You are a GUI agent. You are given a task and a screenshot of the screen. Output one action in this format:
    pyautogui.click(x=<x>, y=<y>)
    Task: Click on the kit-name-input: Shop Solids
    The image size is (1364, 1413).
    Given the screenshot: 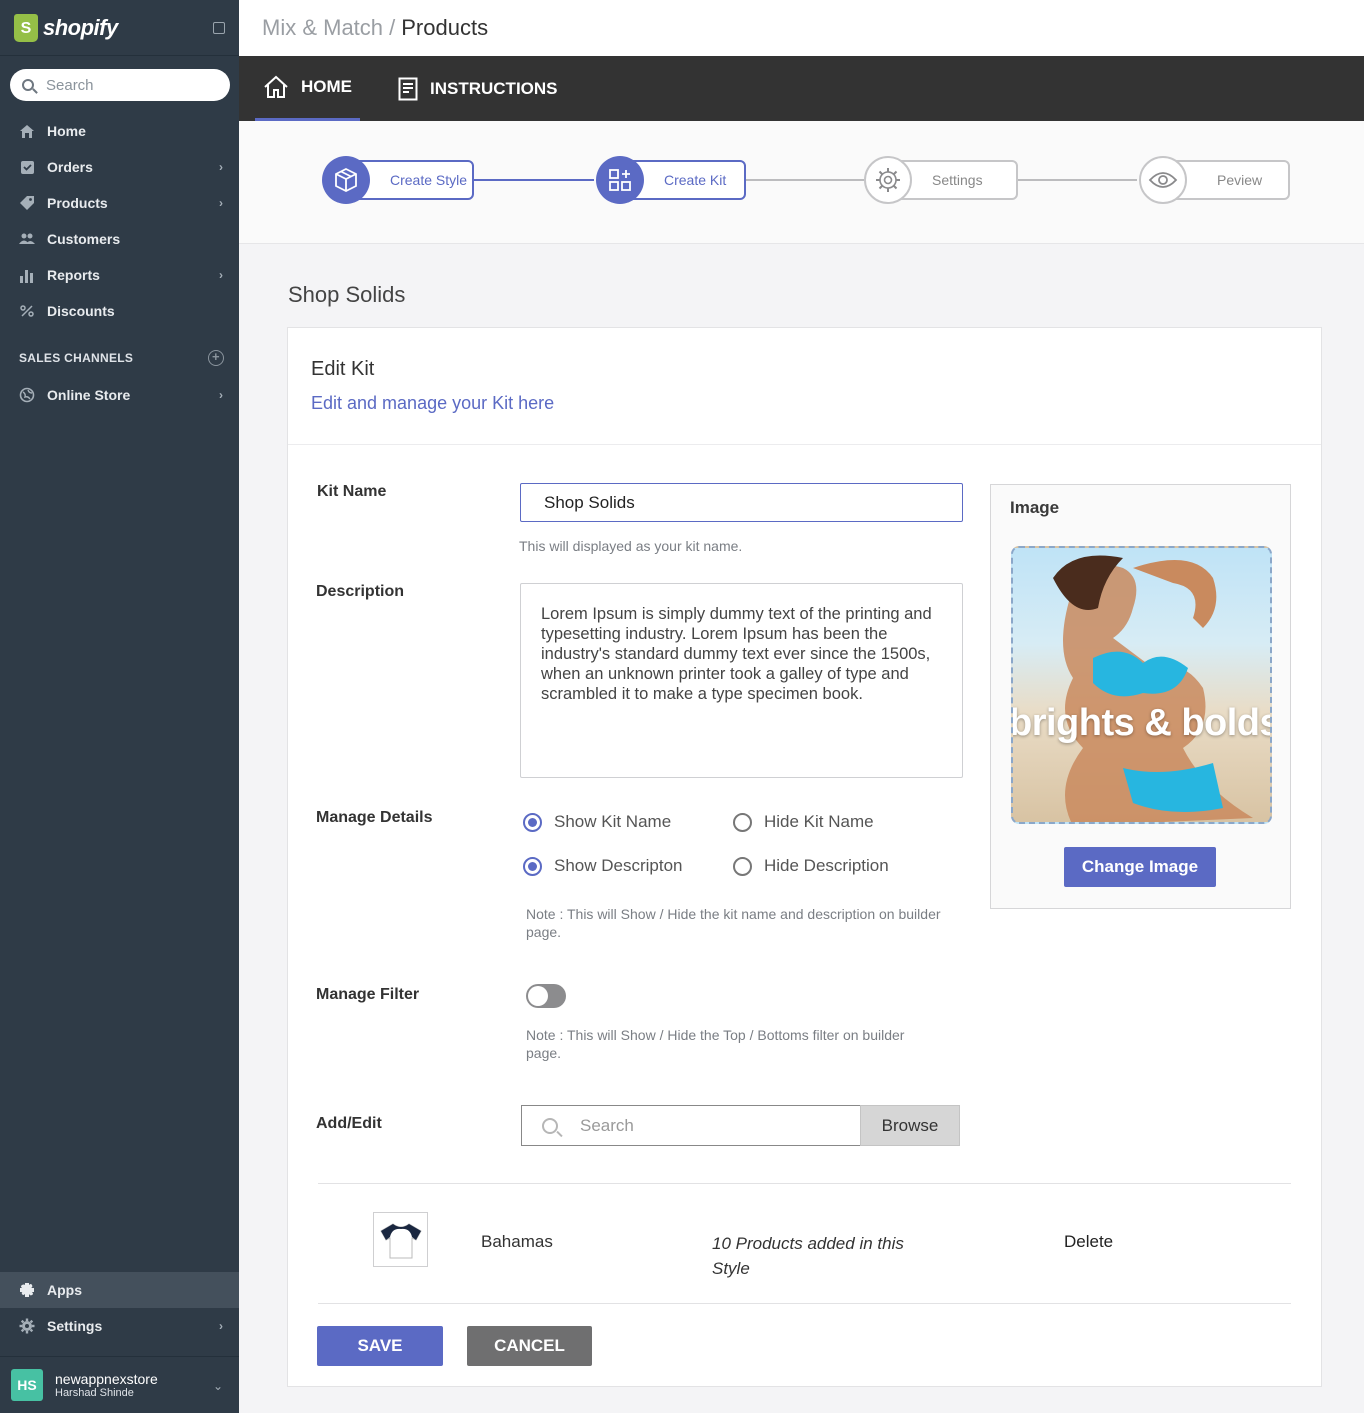 What is the action you would take?
    pyautogui.click(x=741, y=502)
    